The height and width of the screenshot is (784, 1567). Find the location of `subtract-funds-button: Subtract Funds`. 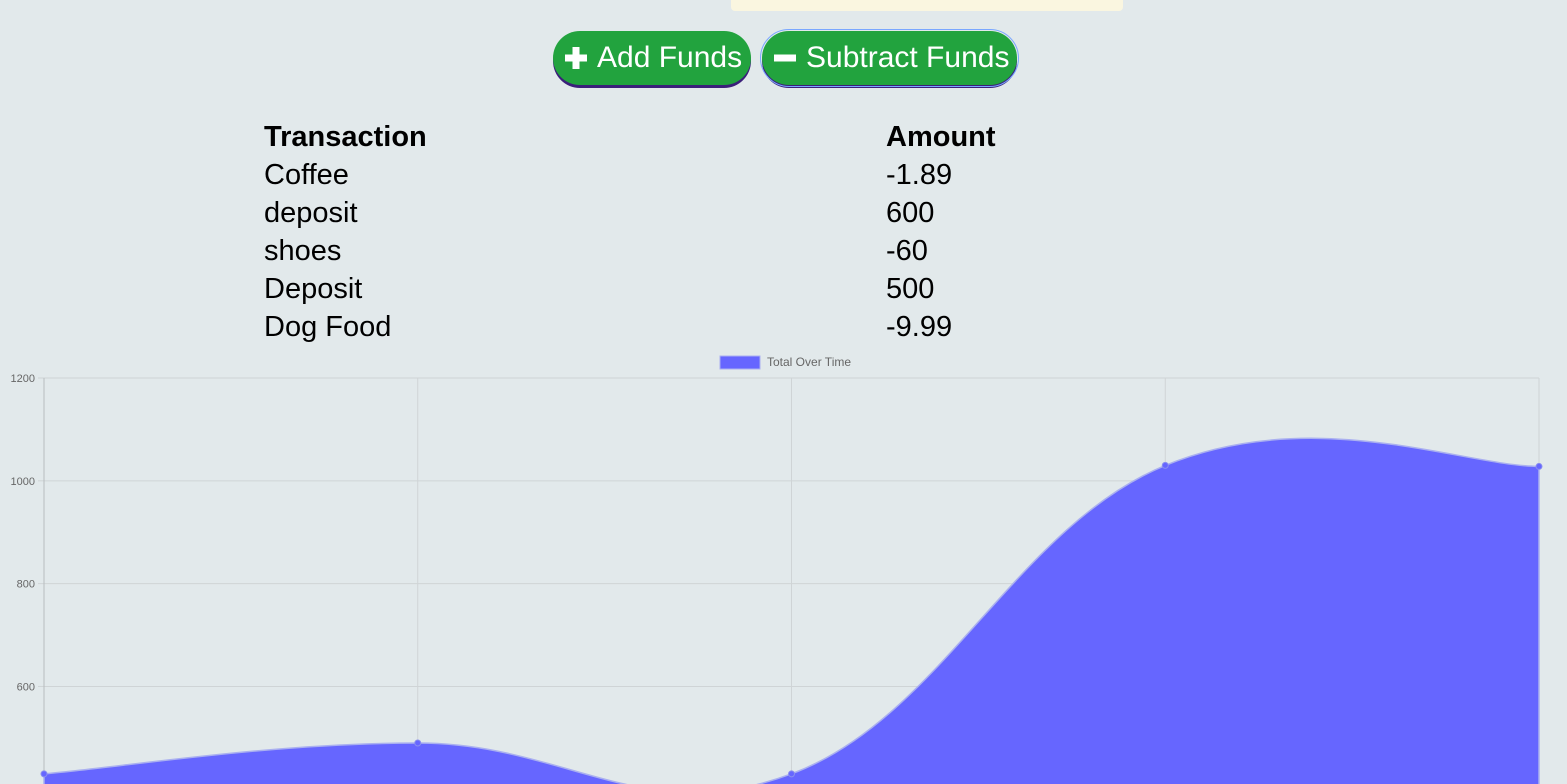

subtract-funds-button: Subtract Funds is located at coordinates (889, 58).